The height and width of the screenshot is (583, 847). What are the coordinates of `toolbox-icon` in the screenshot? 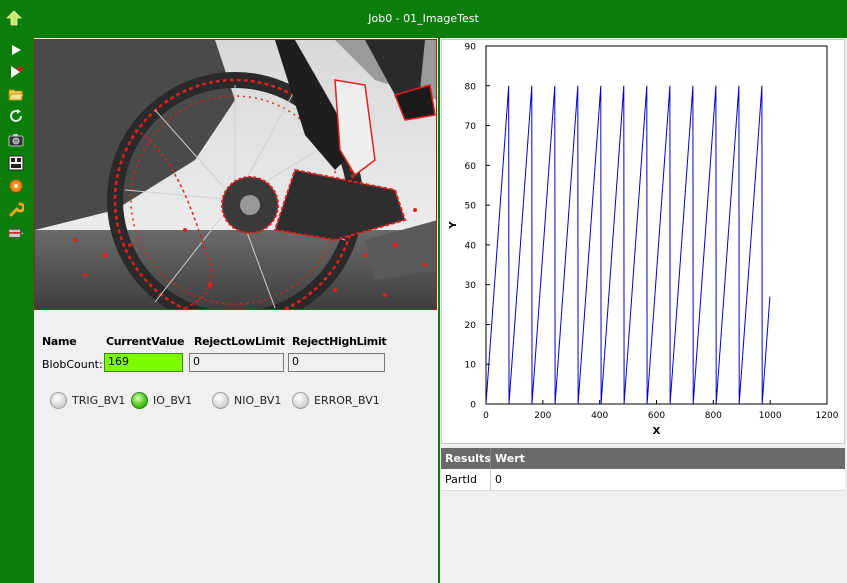 It's located at (16, 232).